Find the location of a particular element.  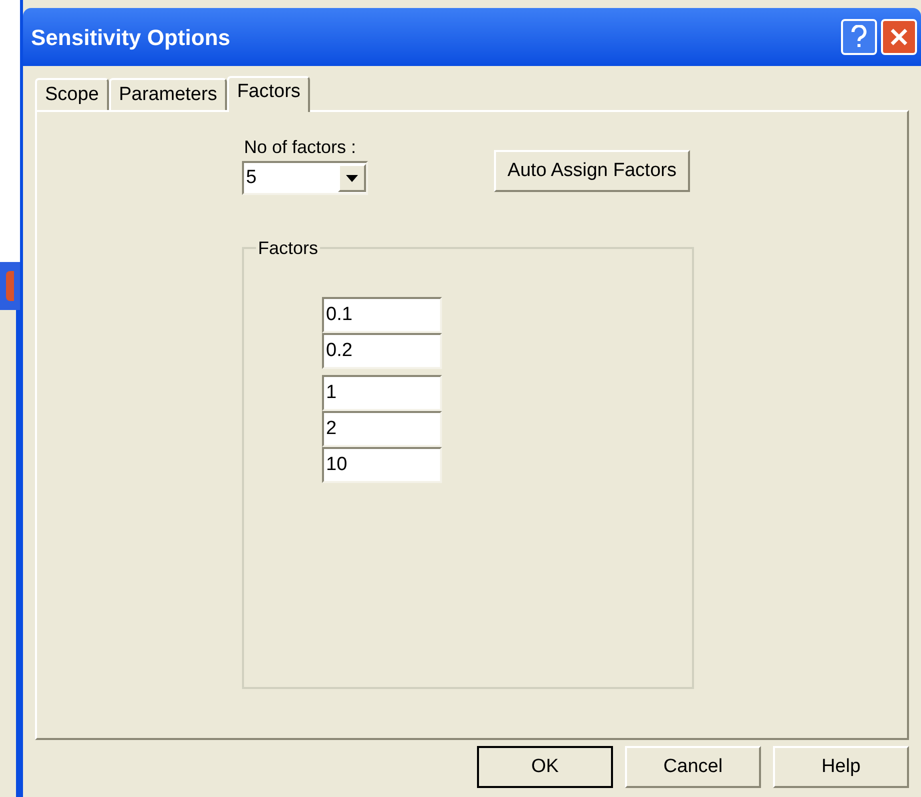

dialog-button: OK is located at coordinates (545, 767).